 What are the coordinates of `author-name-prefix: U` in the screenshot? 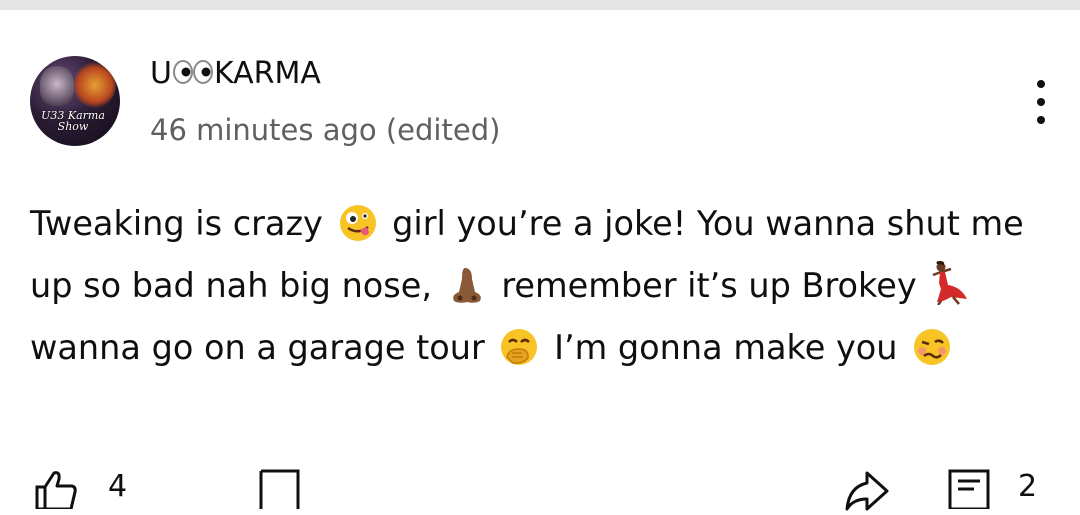 It's located at (161, 73).